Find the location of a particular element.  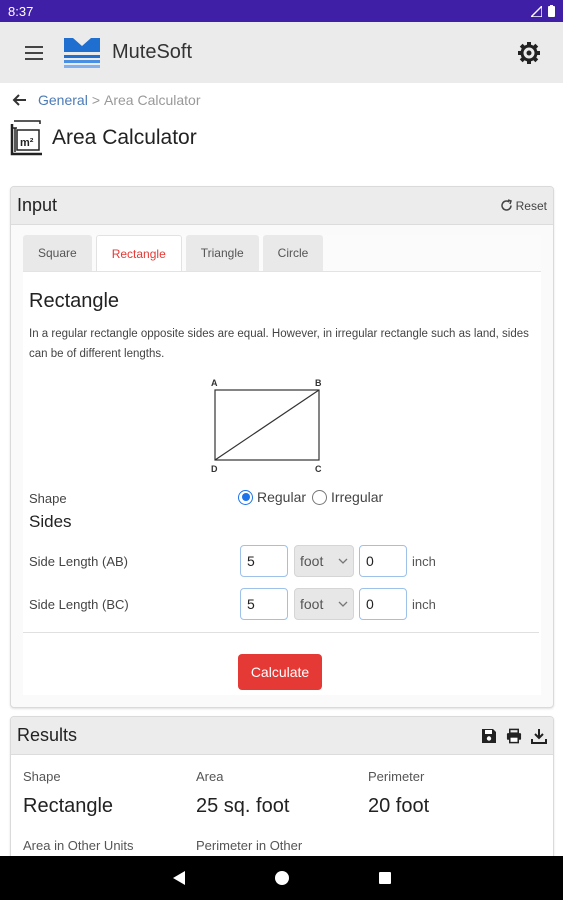

tab-circle: Circle is located at coordinates (293, 253).